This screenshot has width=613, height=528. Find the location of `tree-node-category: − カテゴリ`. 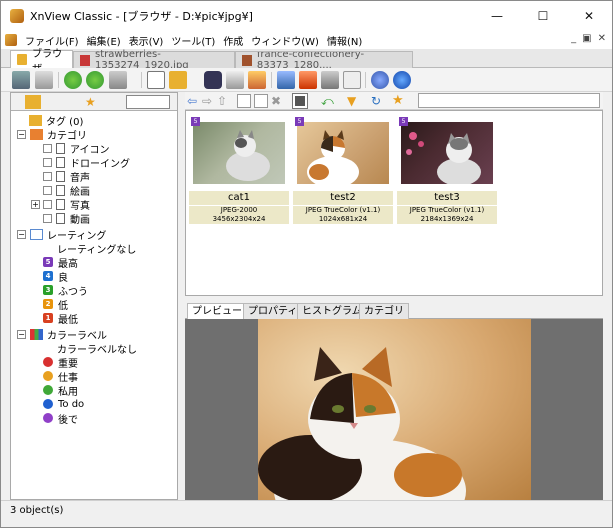

tree-node-category: − カテゴリ is located at coordinates (52, 134).